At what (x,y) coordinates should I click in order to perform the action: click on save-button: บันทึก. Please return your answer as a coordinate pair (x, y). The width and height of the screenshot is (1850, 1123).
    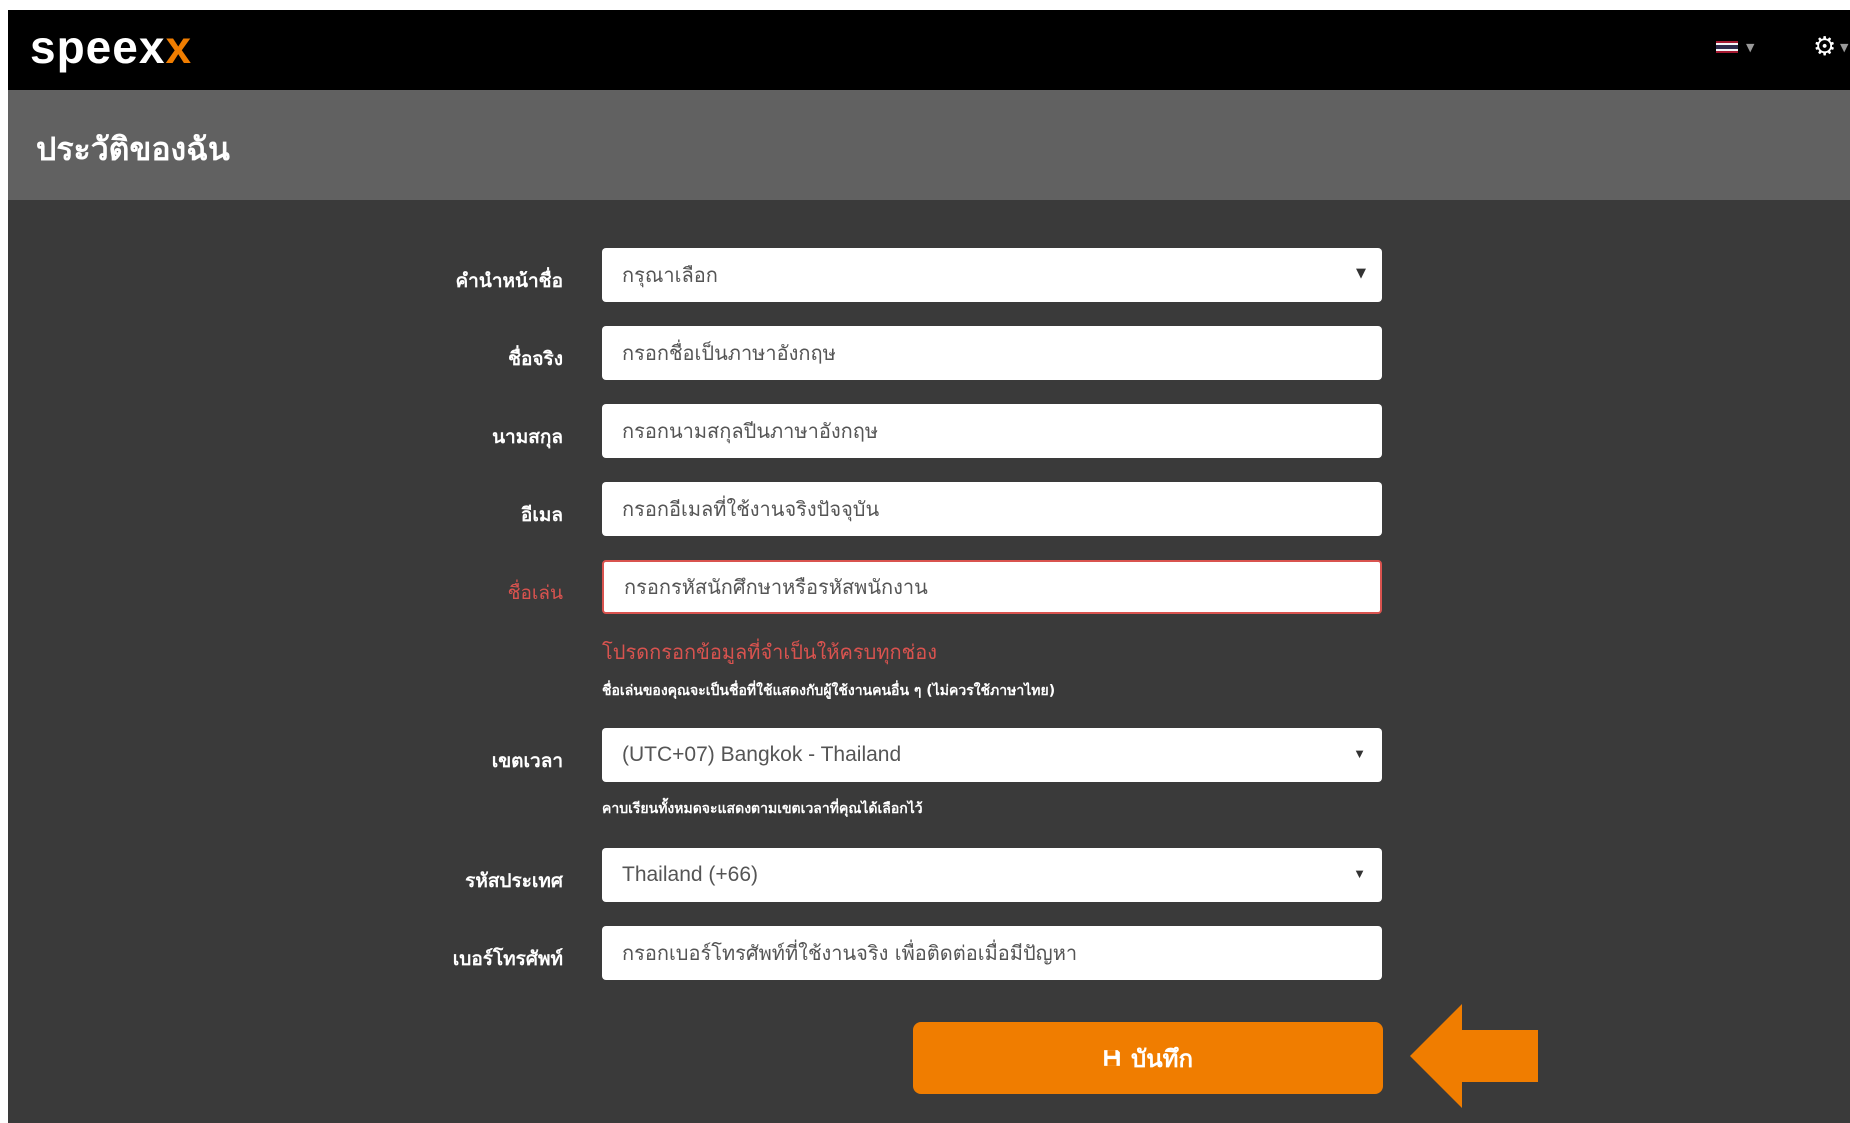
    Looking at the image, I should click on (1148, 1058).